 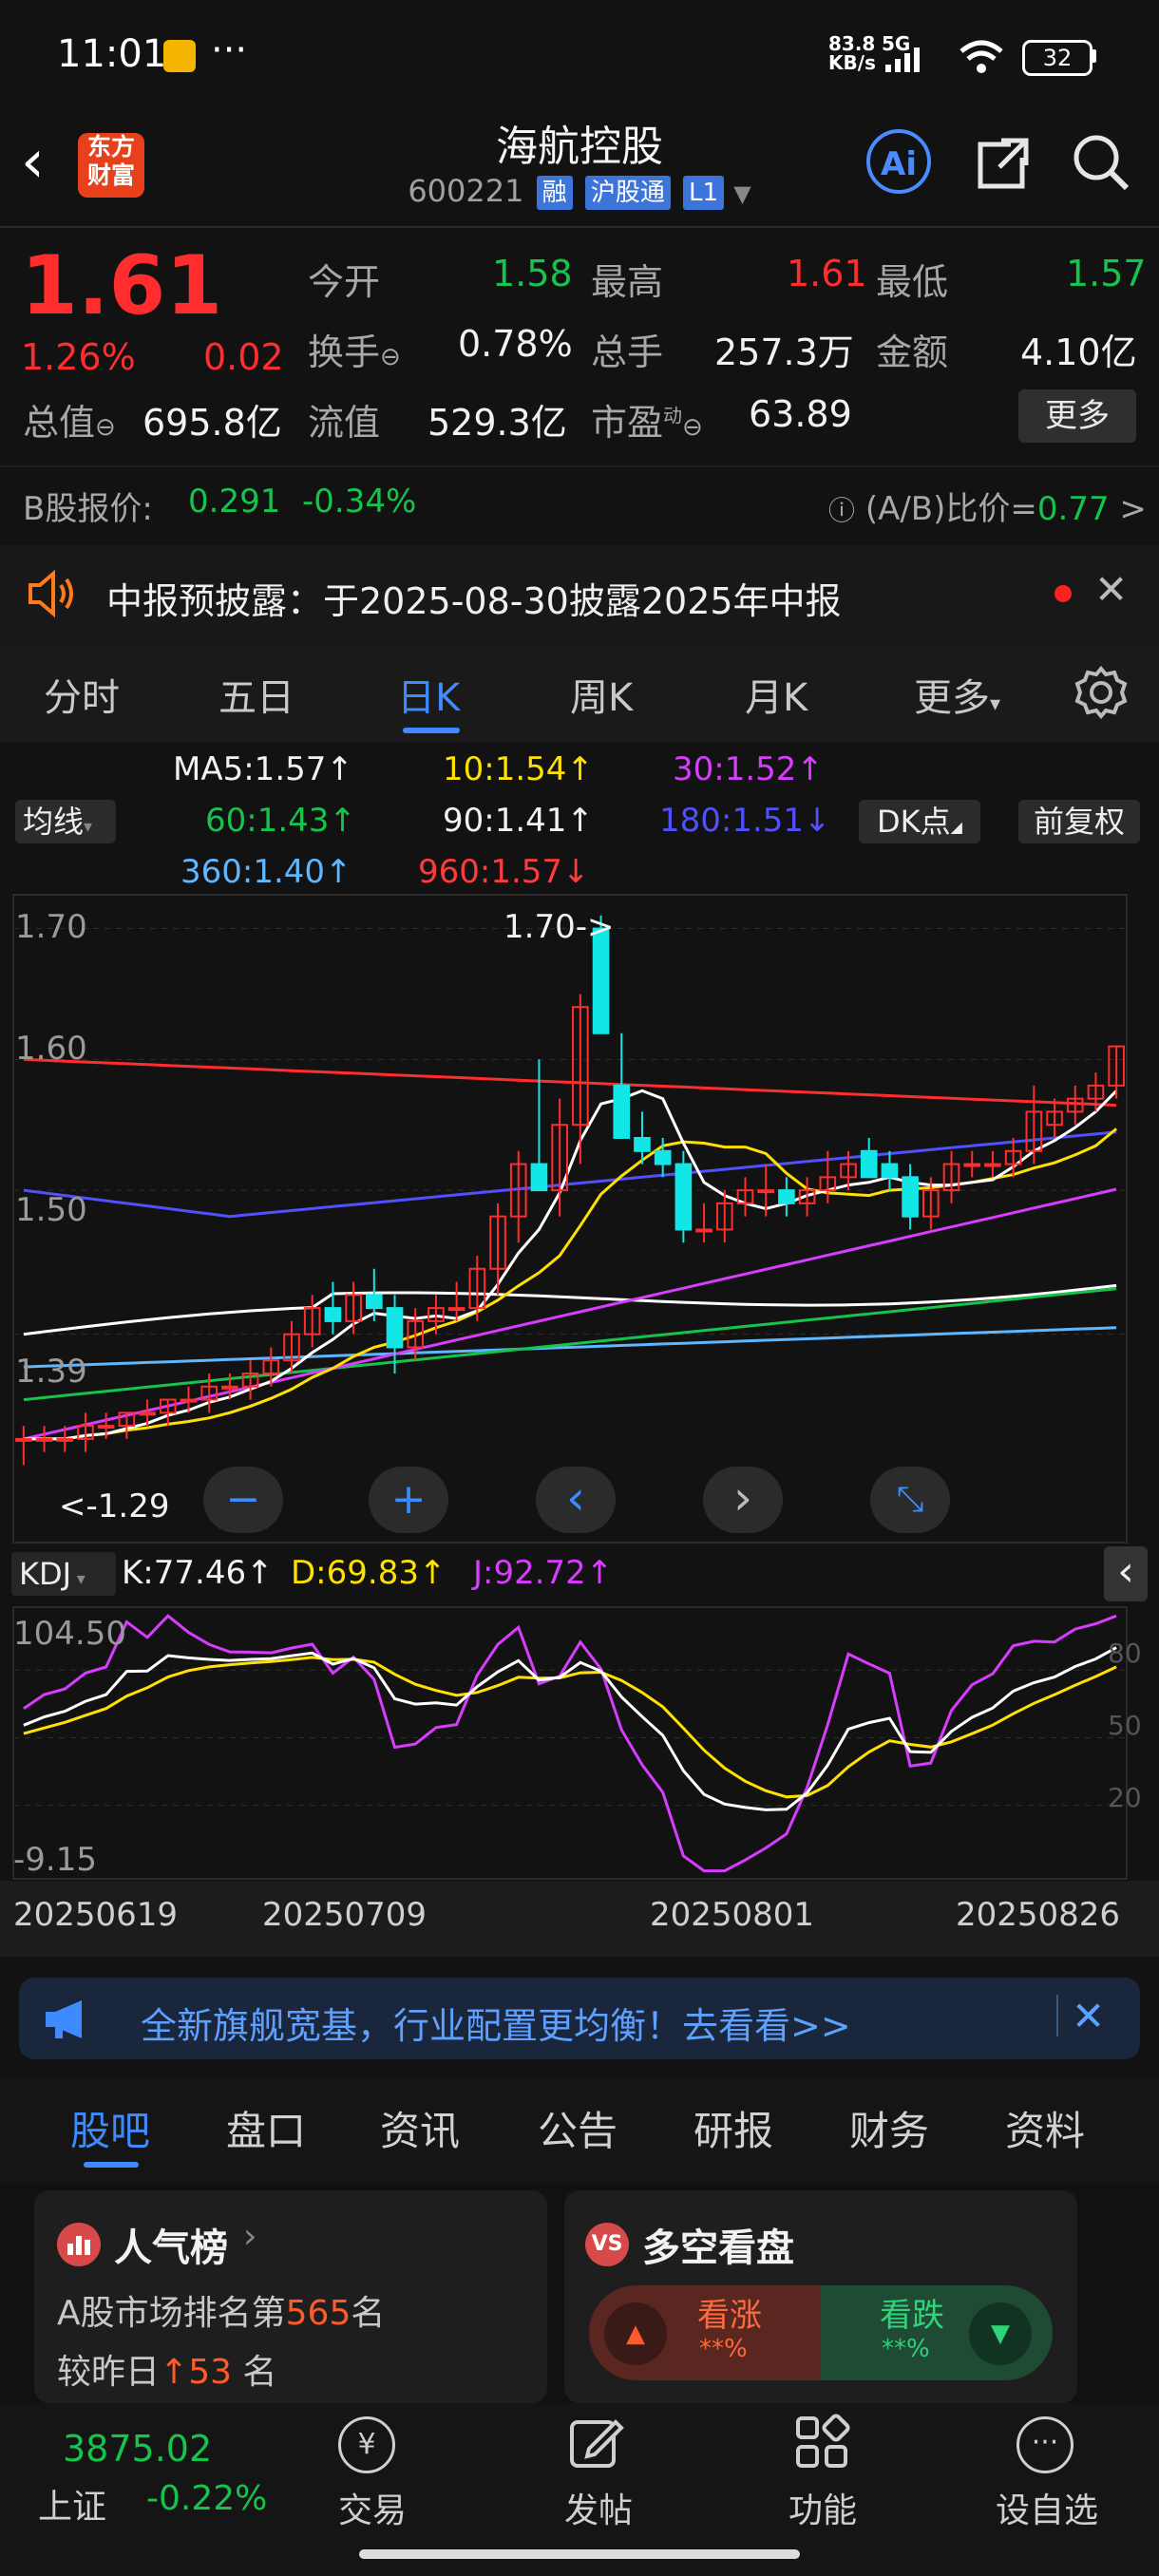 I want to click on kdj-k-value: K:77.46↑, so click(x=198, y=1573).